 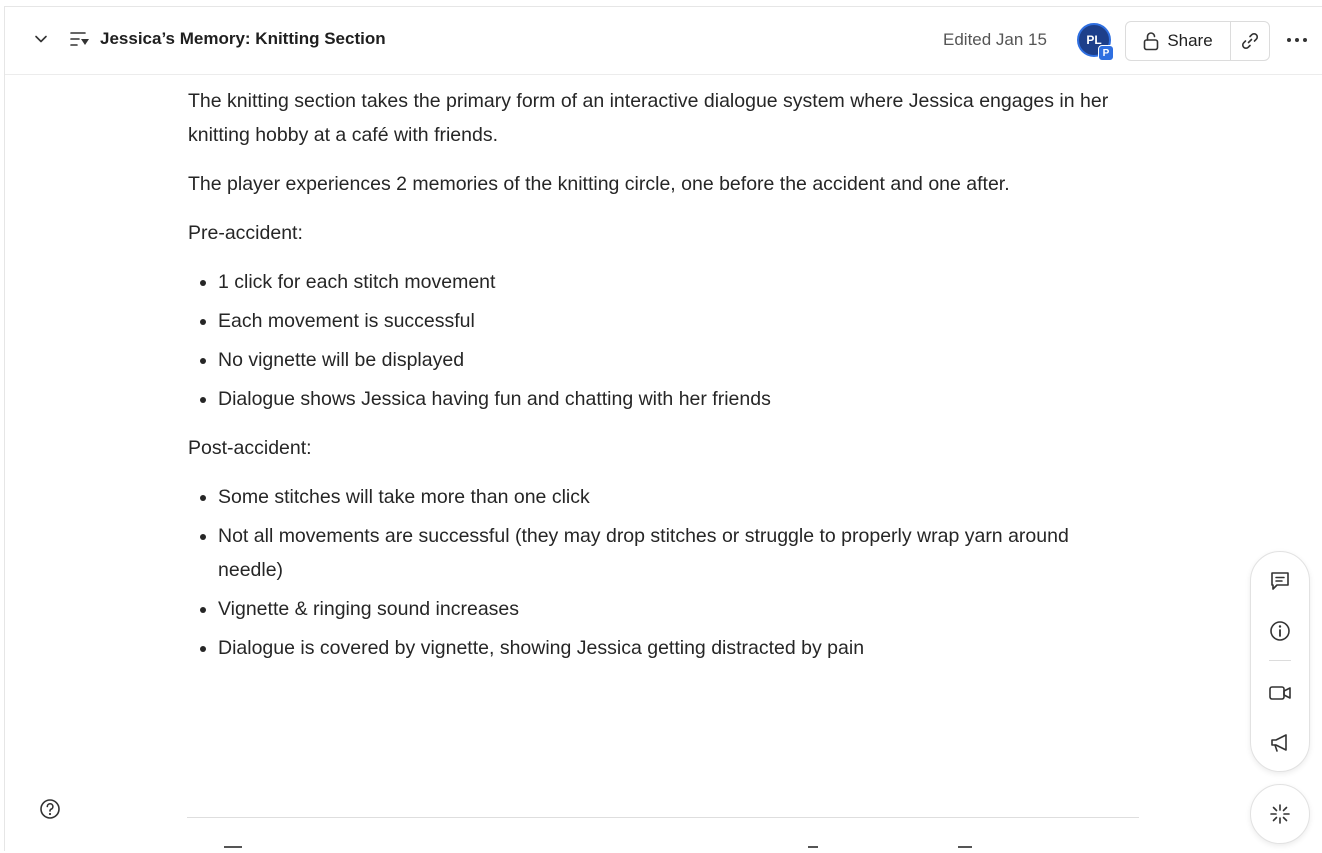 I want to click on link-icon, so click(x=1250, y=41).